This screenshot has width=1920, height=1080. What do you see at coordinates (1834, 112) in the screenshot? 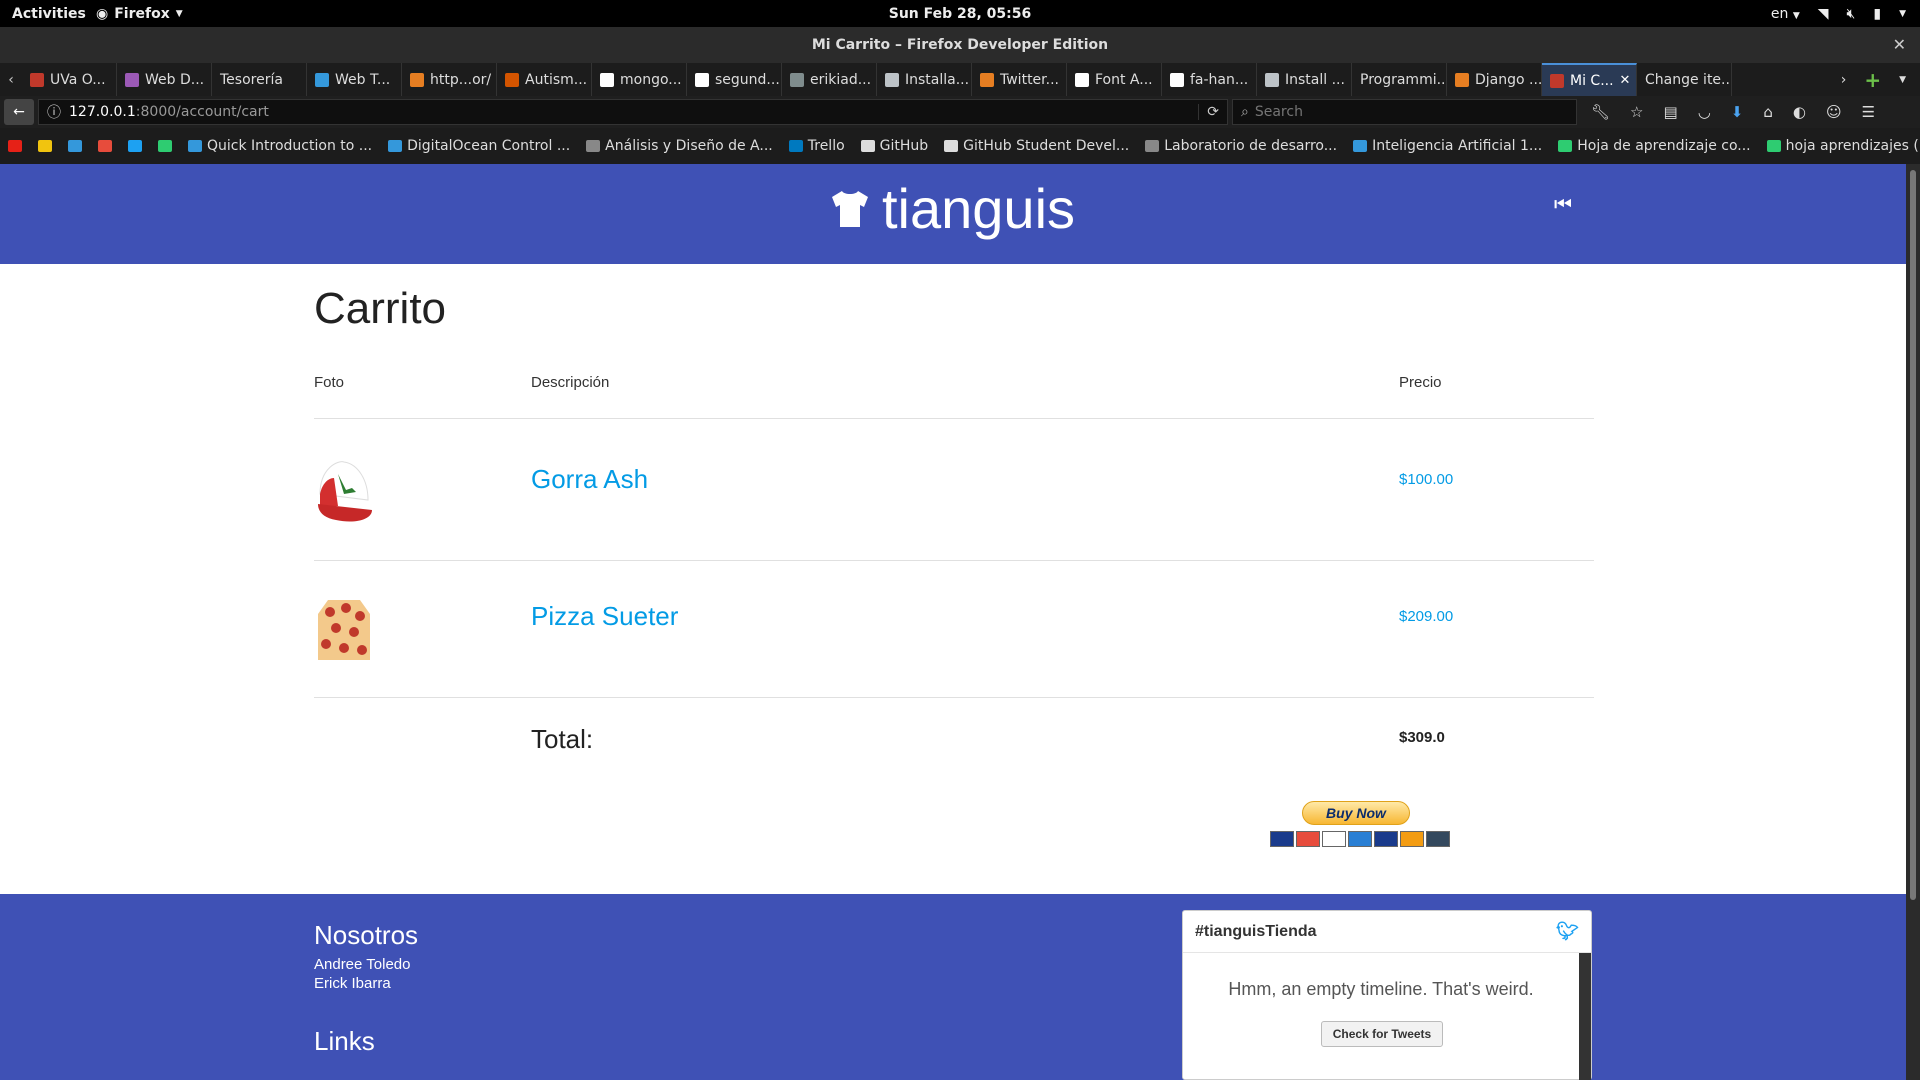
I see `chat-icon: ☺` at bounding box center [1834, 112].